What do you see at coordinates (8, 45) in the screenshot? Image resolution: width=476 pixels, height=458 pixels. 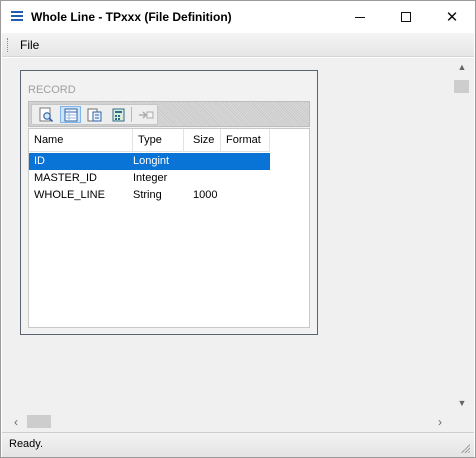 I see `menu-grip` at bounding box center [8, 45].